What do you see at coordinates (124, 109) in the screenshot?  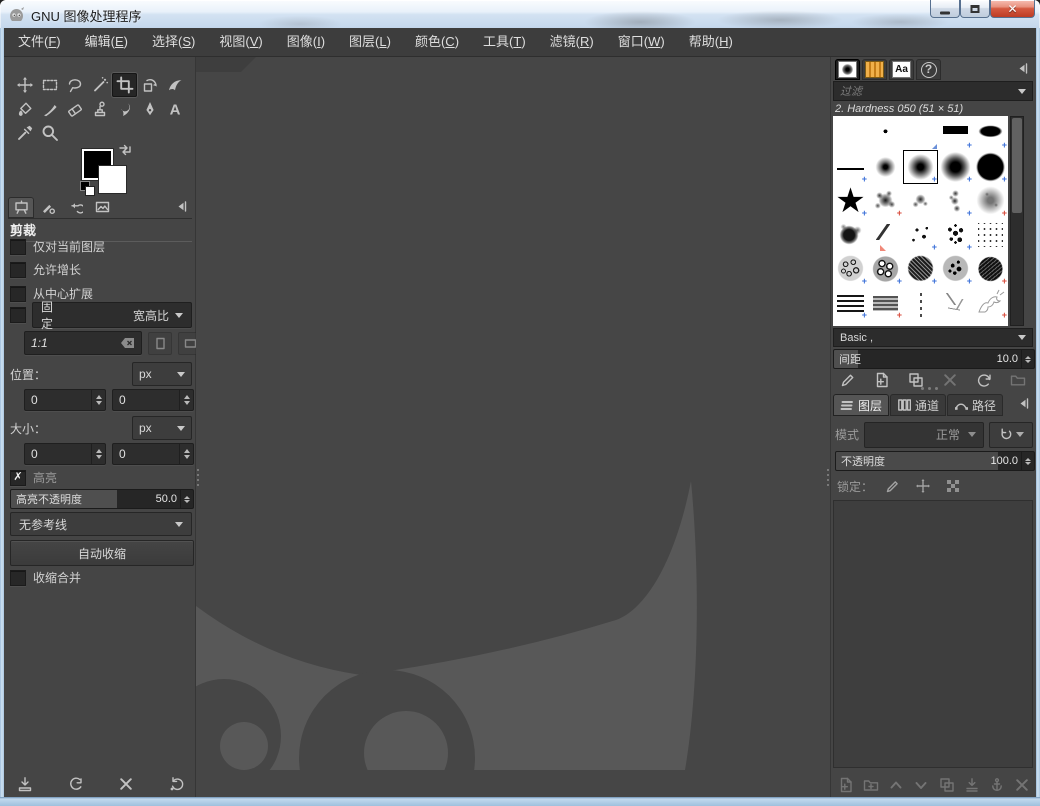 I see `smudge-tool` at bounding box center [124, 109].